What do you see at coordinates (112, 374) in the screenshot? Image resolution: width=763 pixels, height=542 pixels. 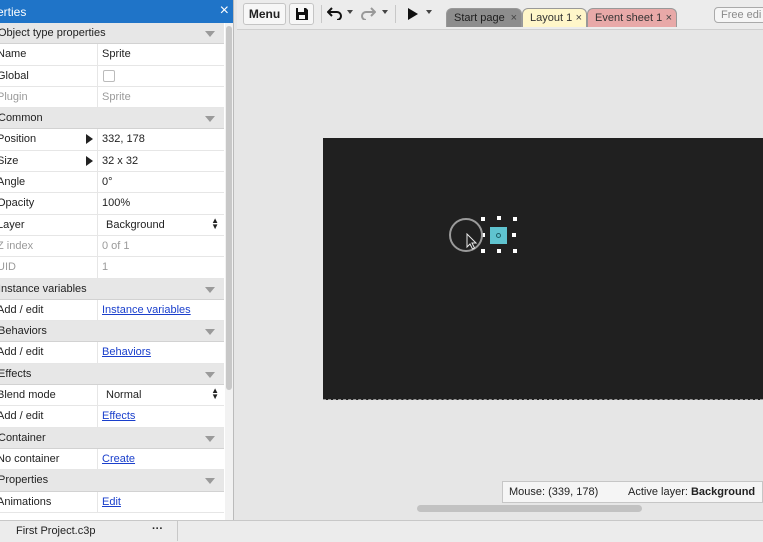 I see `section-header-effects: Effects` at bounding box center [112, 374].